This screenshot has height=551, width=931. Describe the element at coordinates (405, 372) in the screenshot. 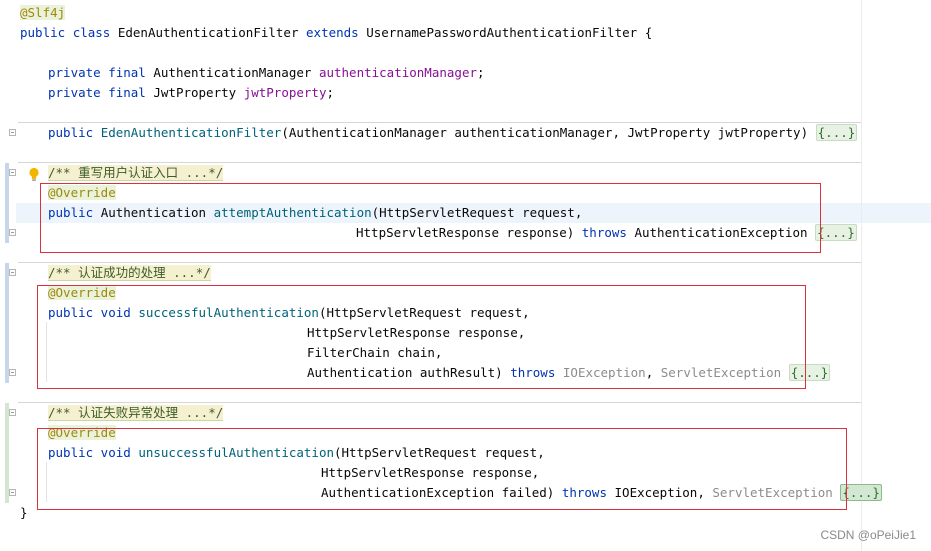

I see `param-line: Authentication authResult)` at that location.